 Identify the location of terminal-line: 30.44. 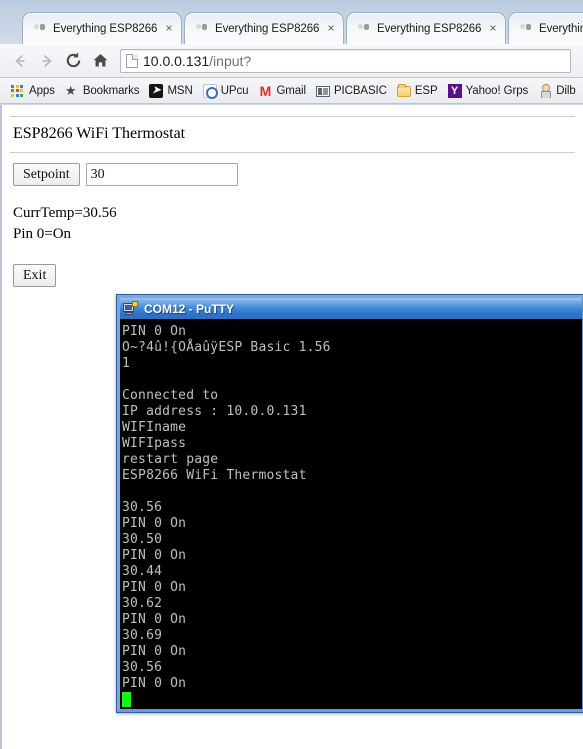
(142, 571).